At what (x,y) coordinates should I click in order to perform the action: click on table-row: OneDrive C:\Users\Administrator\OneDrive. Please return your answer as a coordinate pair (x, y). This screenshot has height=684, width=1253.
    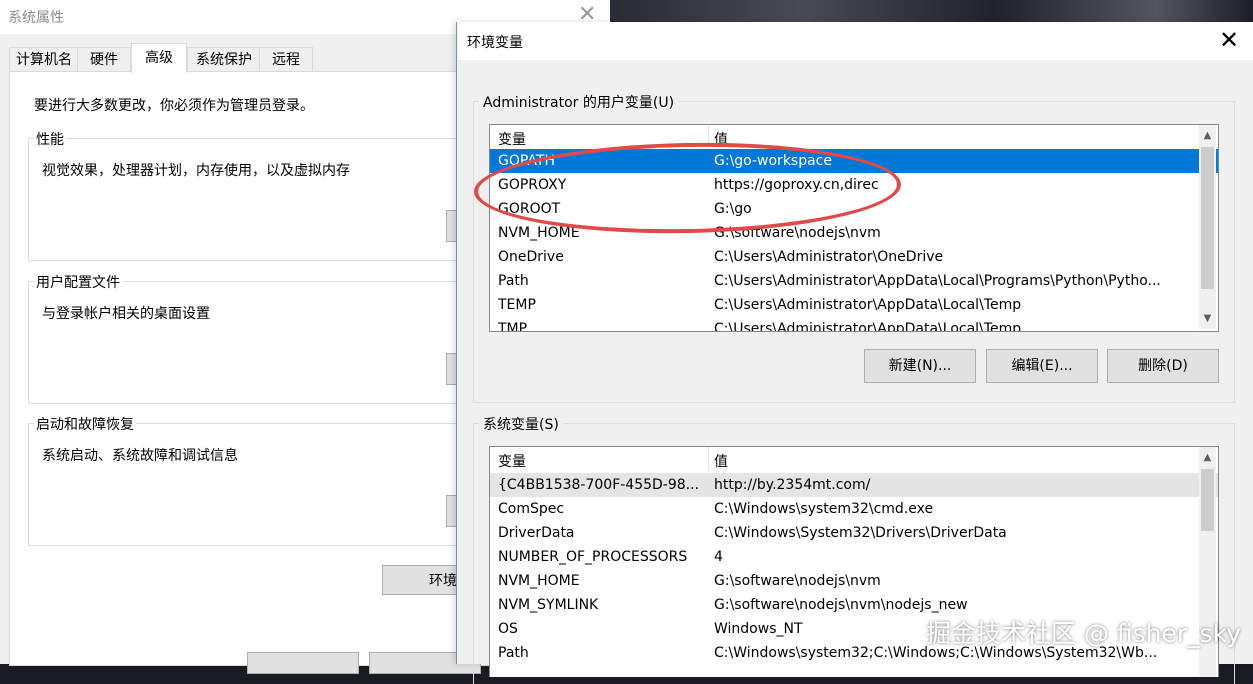
    Looking at the image, I should click on (854, 257).